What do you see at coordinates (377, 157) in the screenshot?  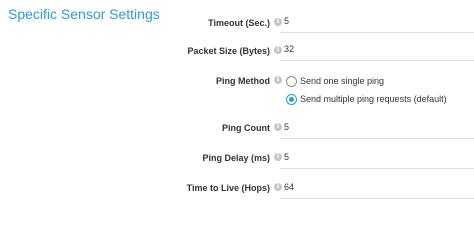 I see `ping-delay-input: 5` at bounding box center [377, 157].